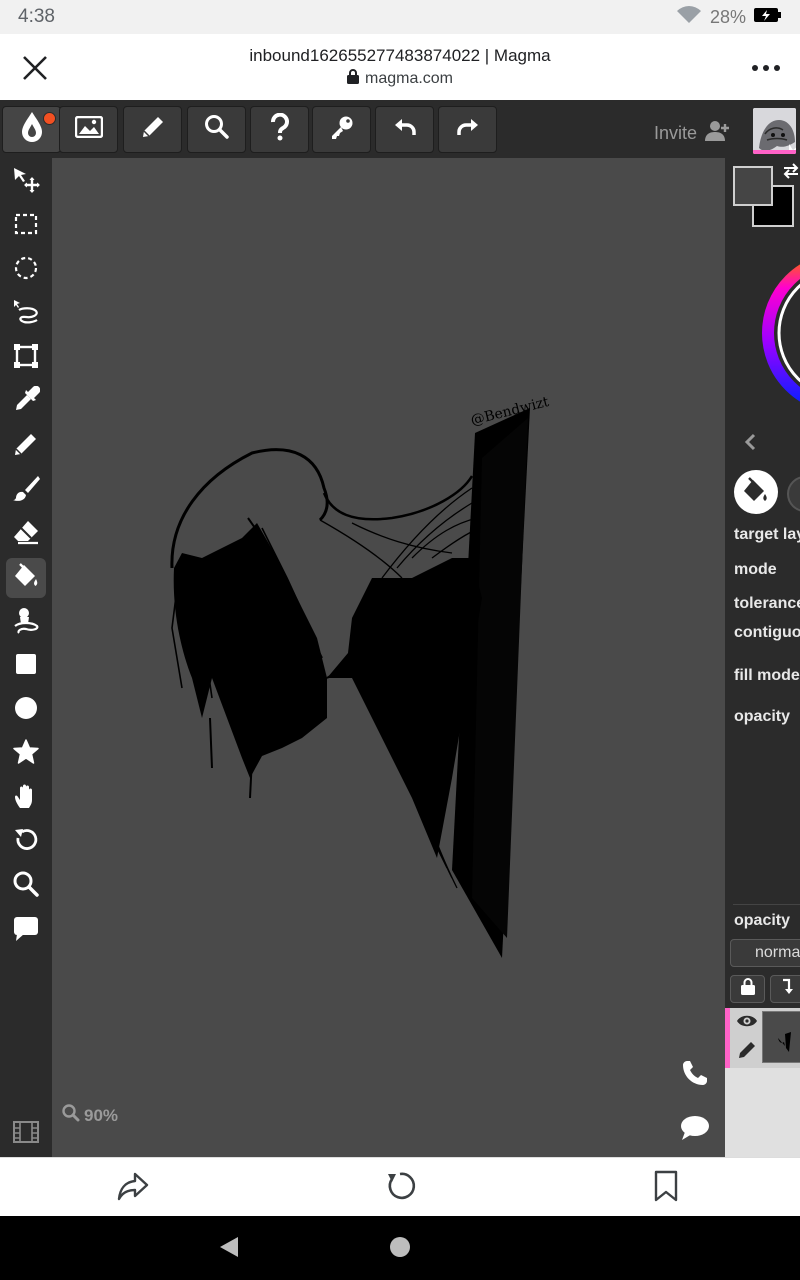  What do you see at coordinates (400, 55) in the screenshot?
I see `page-title: inbound162655277483874022 | Magma` at bounding box center [400, 55].